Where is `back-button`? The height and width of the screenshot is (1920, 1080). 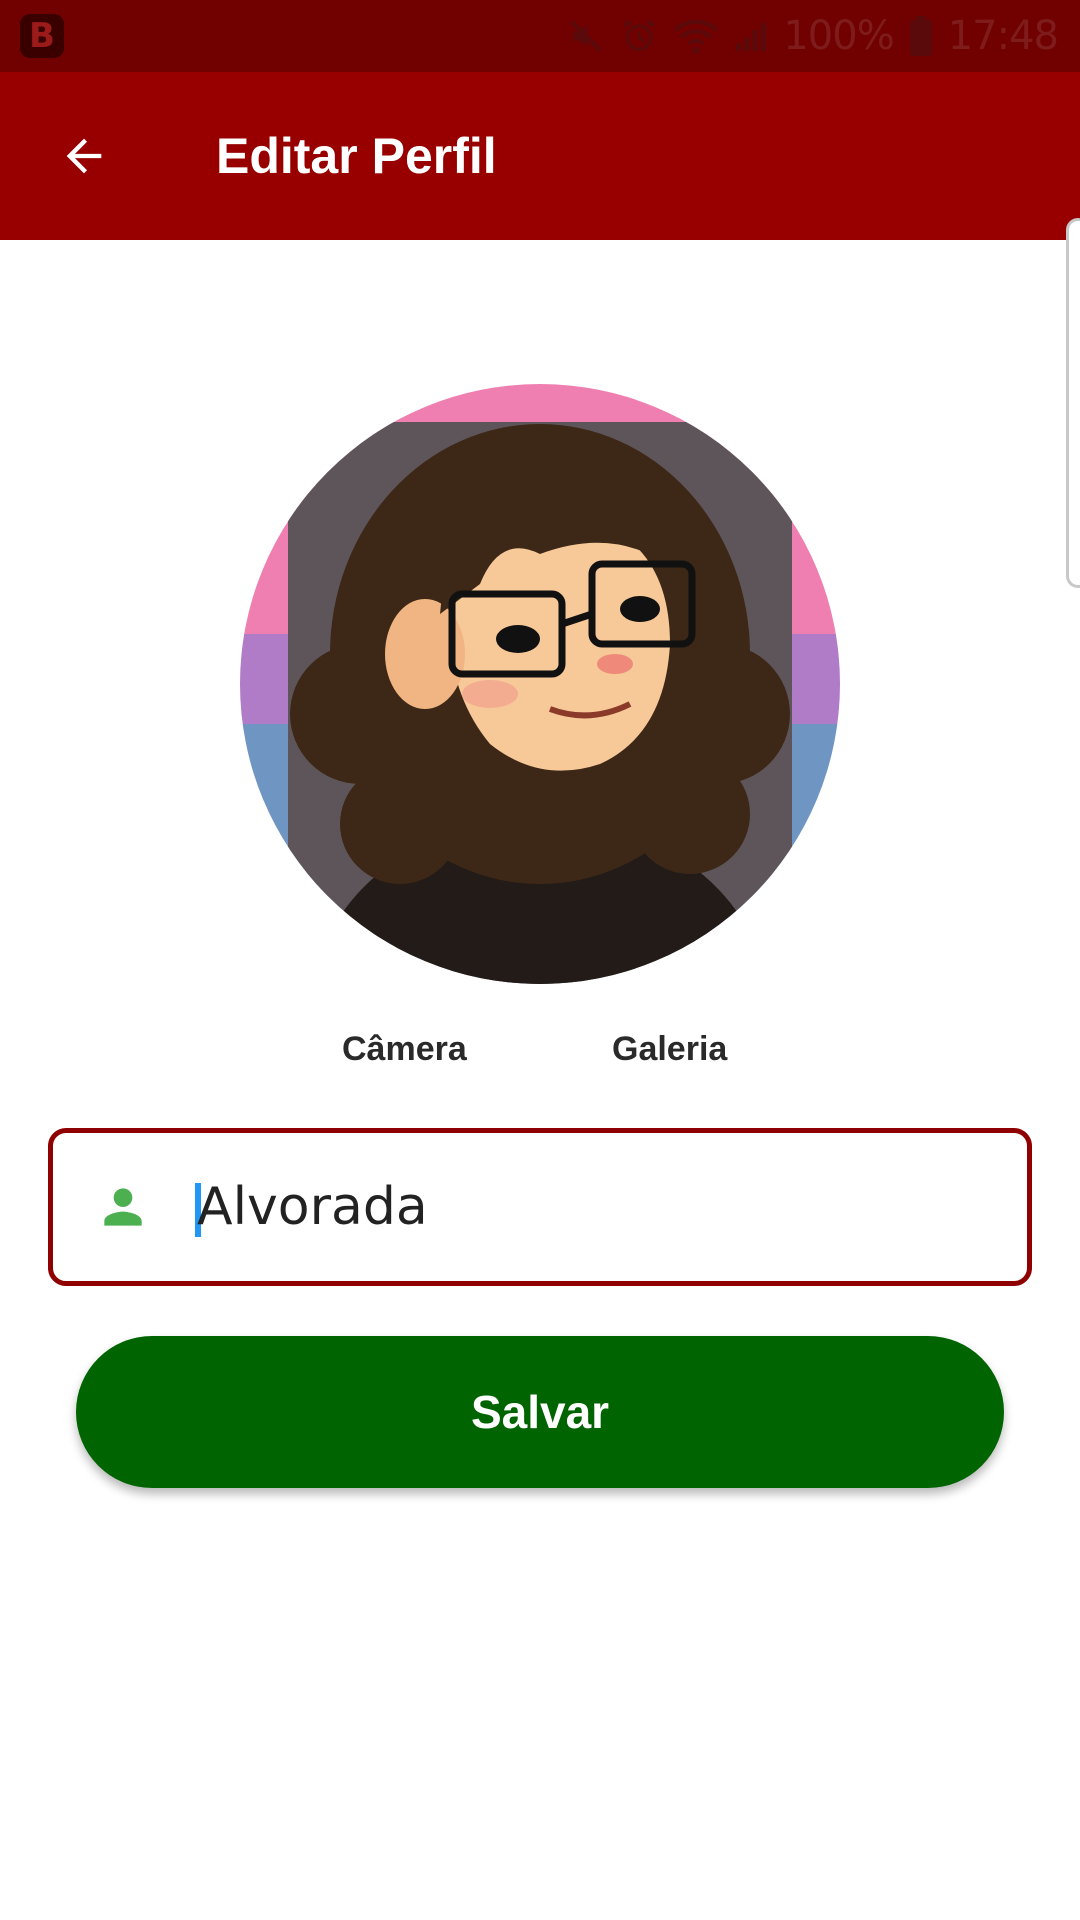
back-button is located at coordinates (84, 156).